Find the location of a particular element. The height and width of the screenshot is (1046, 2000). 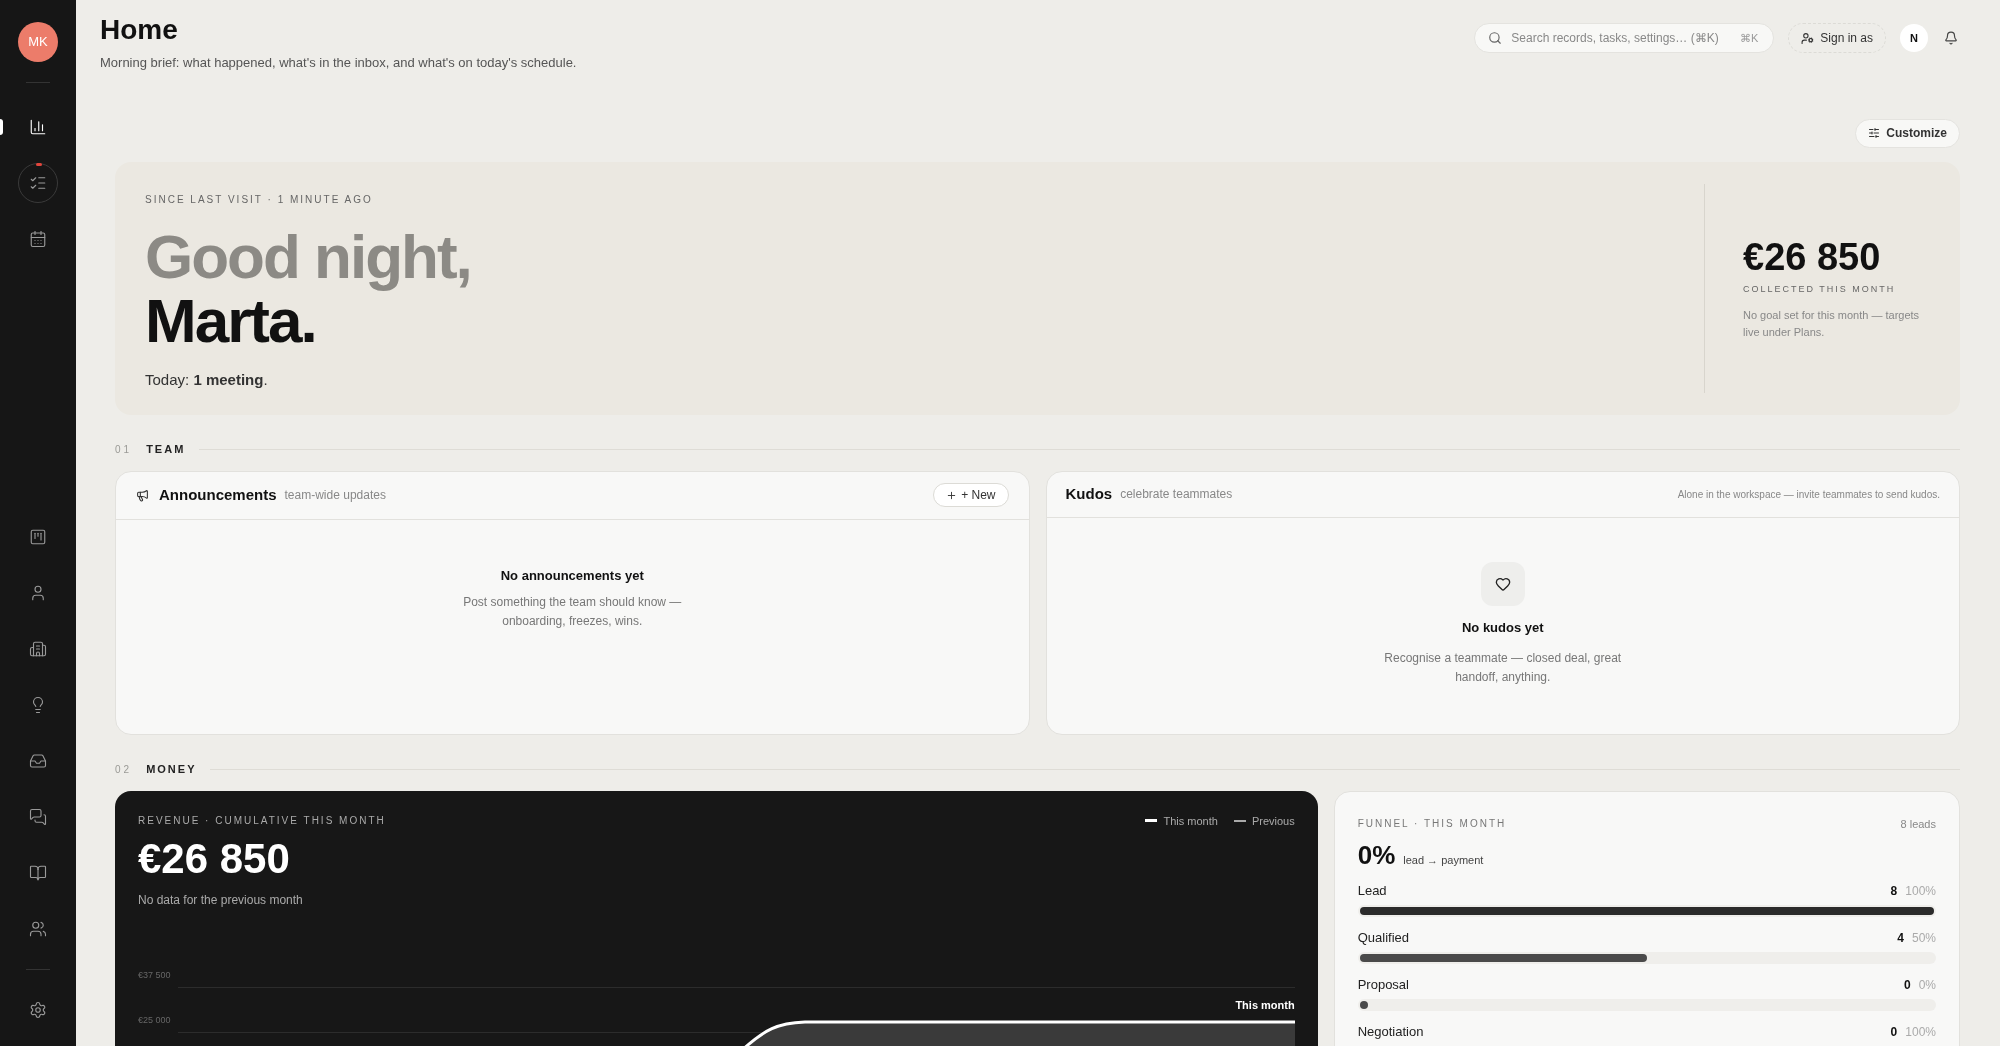

sliders-icon is located at coordinates (1874, 133).